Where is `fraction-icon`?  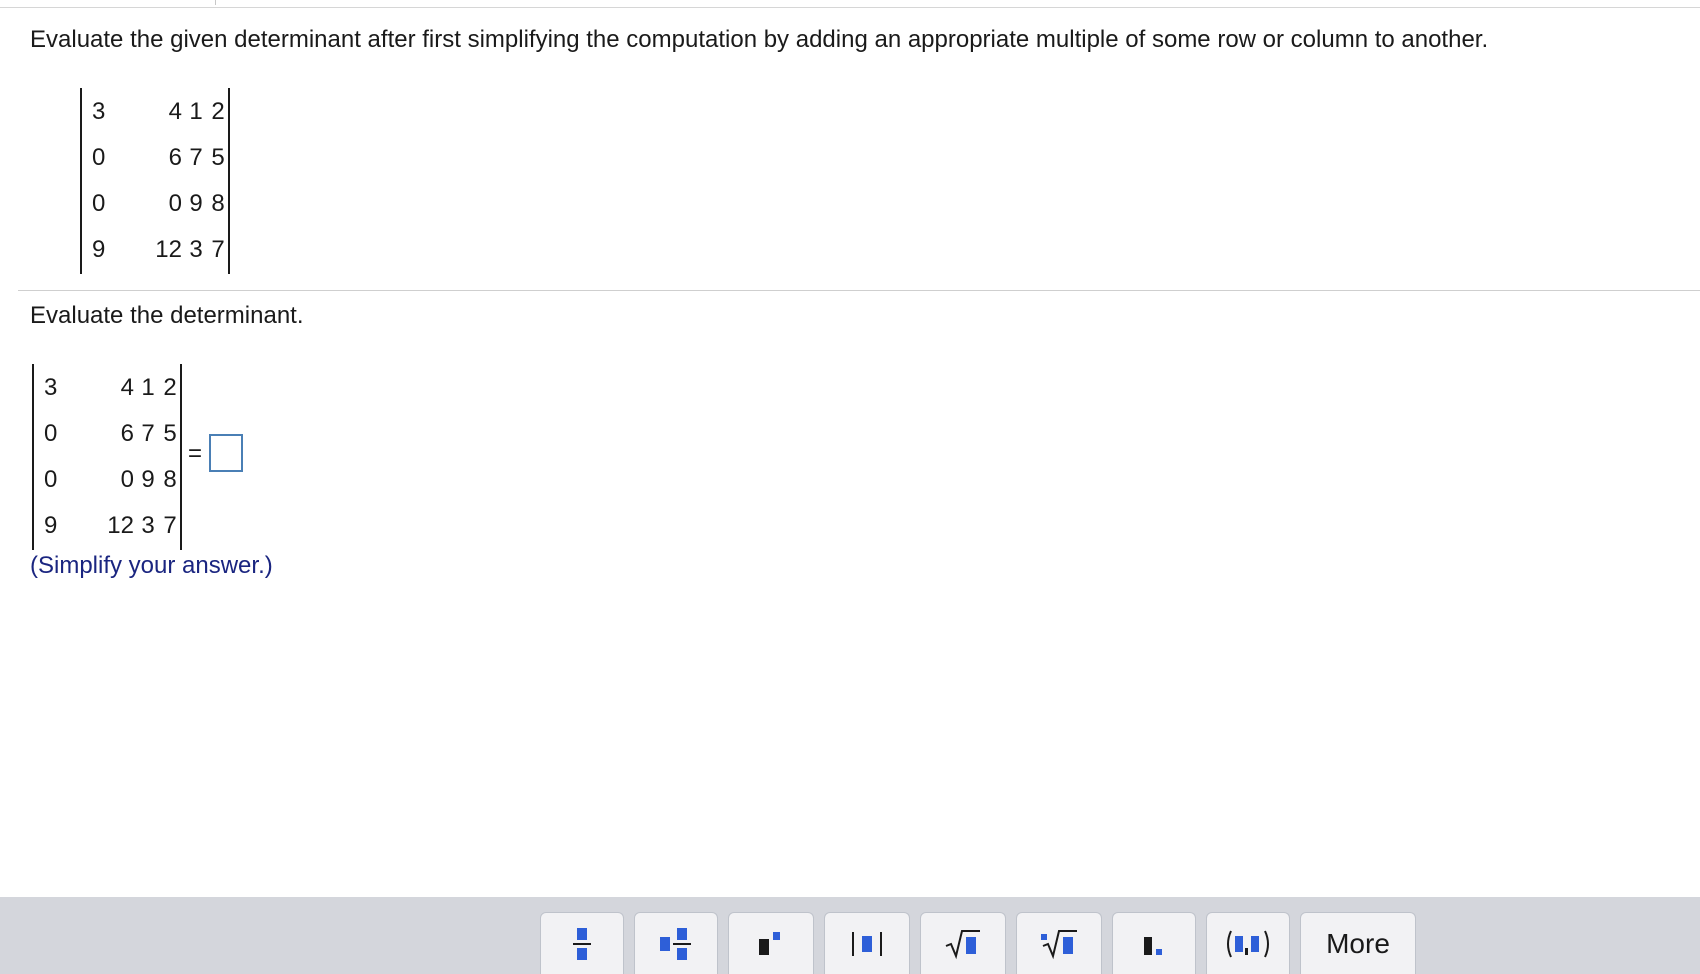
fraction-icon is located at coordinates (582, 943).